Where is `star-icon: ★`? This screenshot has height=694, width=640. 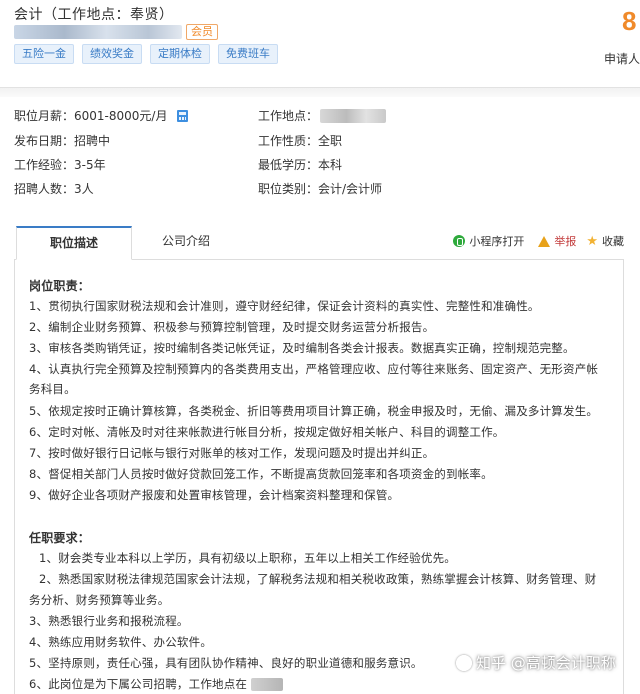
star-icon: ★ is located at coordinates (592, 241).